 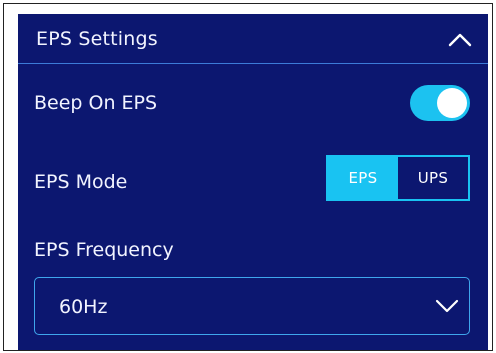 What do you see at coordinates (452, 103) in the screenshot?
I see `toggle-knob` at bounding box center [452, 103].